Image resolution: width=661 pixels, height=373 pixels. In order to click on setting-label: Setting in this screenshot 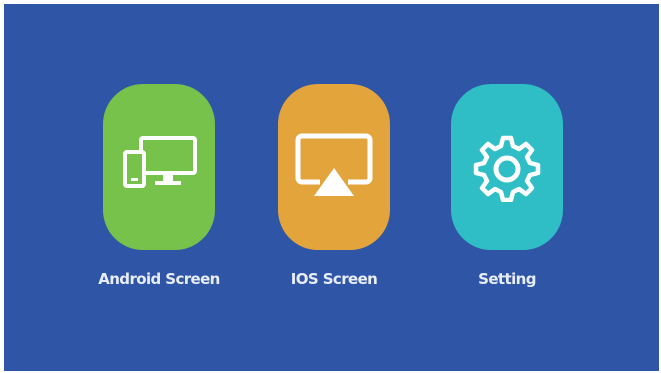, I will do `click(507, 279)`.